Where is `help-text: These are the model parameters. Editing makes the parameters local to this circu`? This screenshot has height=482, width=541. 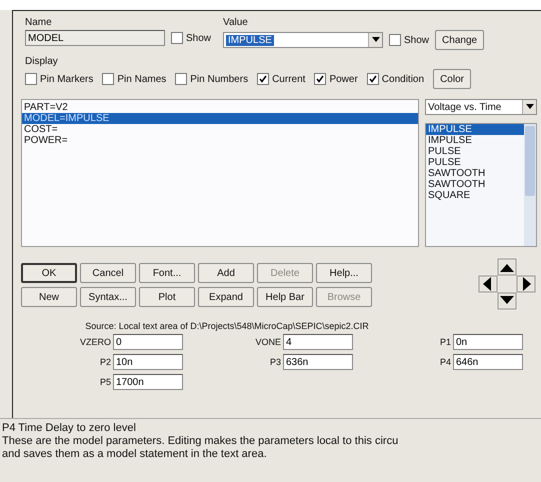 help-text: These are the model parameters. Editing makes the parameters local to this circu is located at coordinates (201, 441).